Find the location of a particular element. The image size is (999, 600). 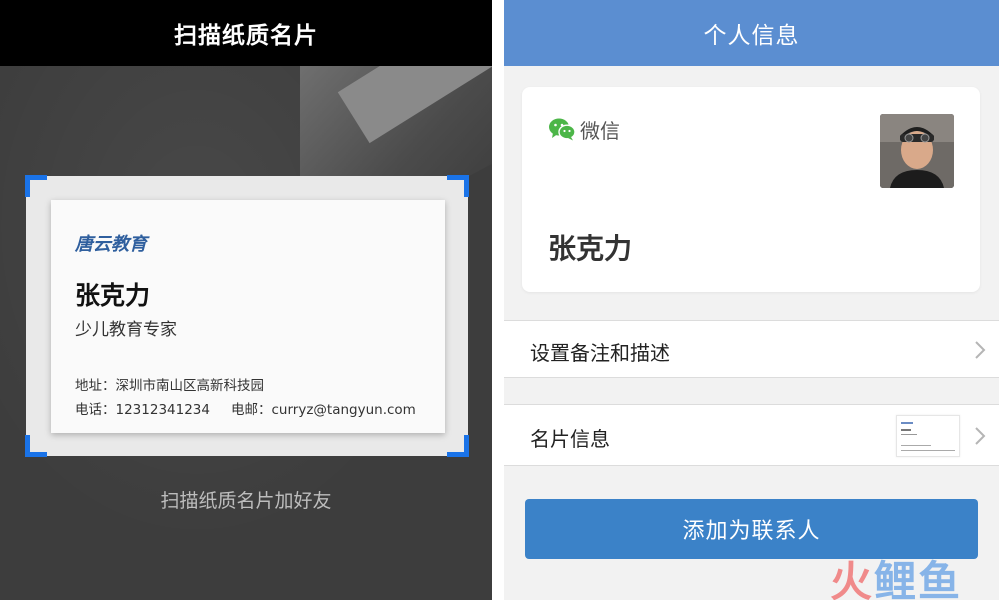

watermark-logo: 火鲤鱼 is located at coordinates (896, 574).